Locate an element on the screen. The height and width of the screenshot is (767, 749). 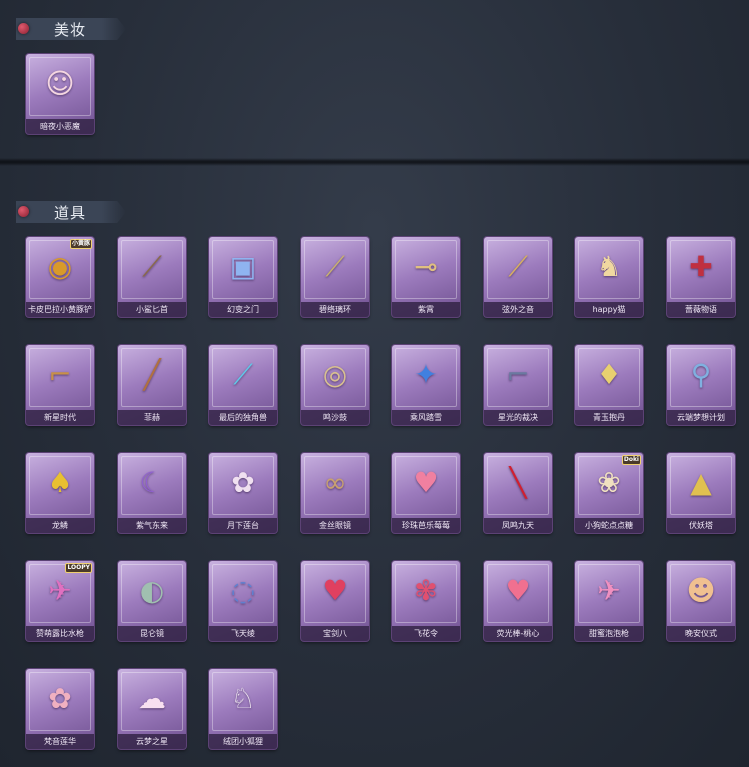
item-card: ╲ 凤鸣九天 is located at coordinates (518, 493).